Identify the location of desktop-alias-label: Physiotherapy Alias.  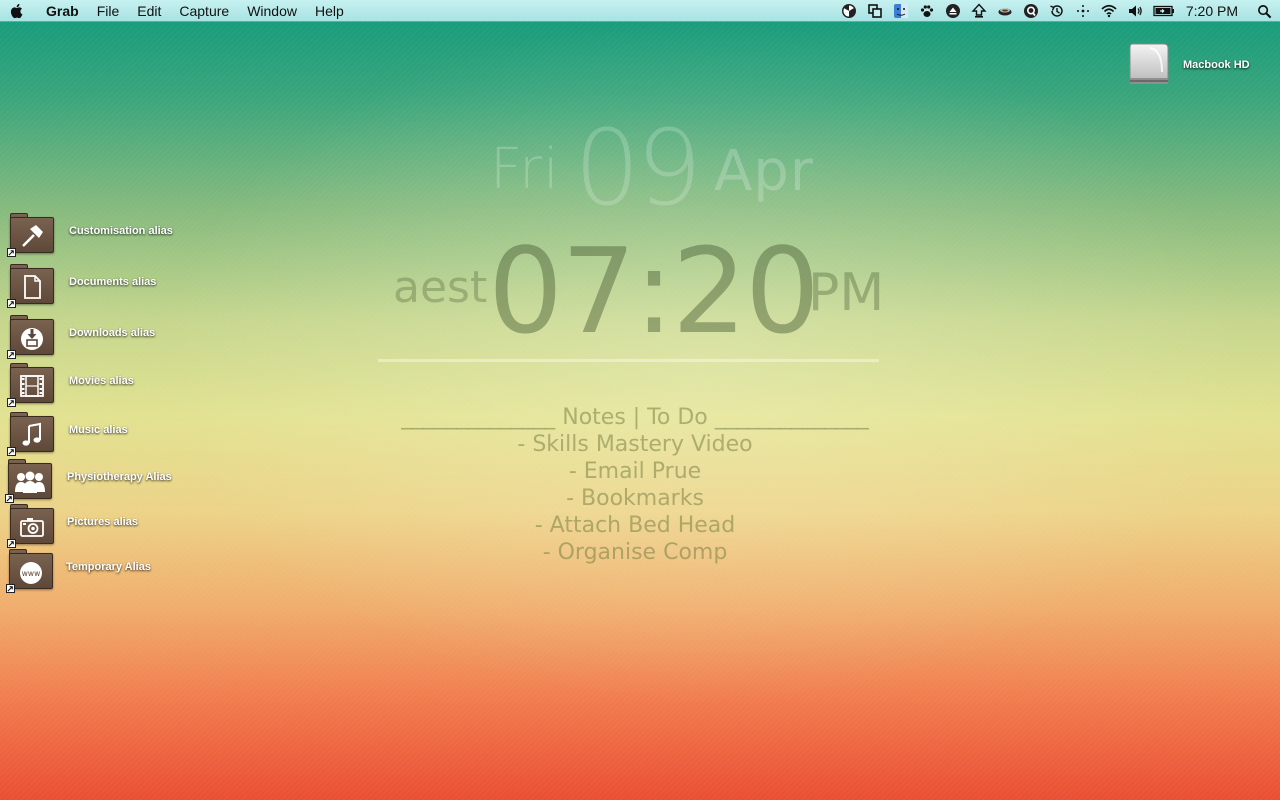
(119, 477).